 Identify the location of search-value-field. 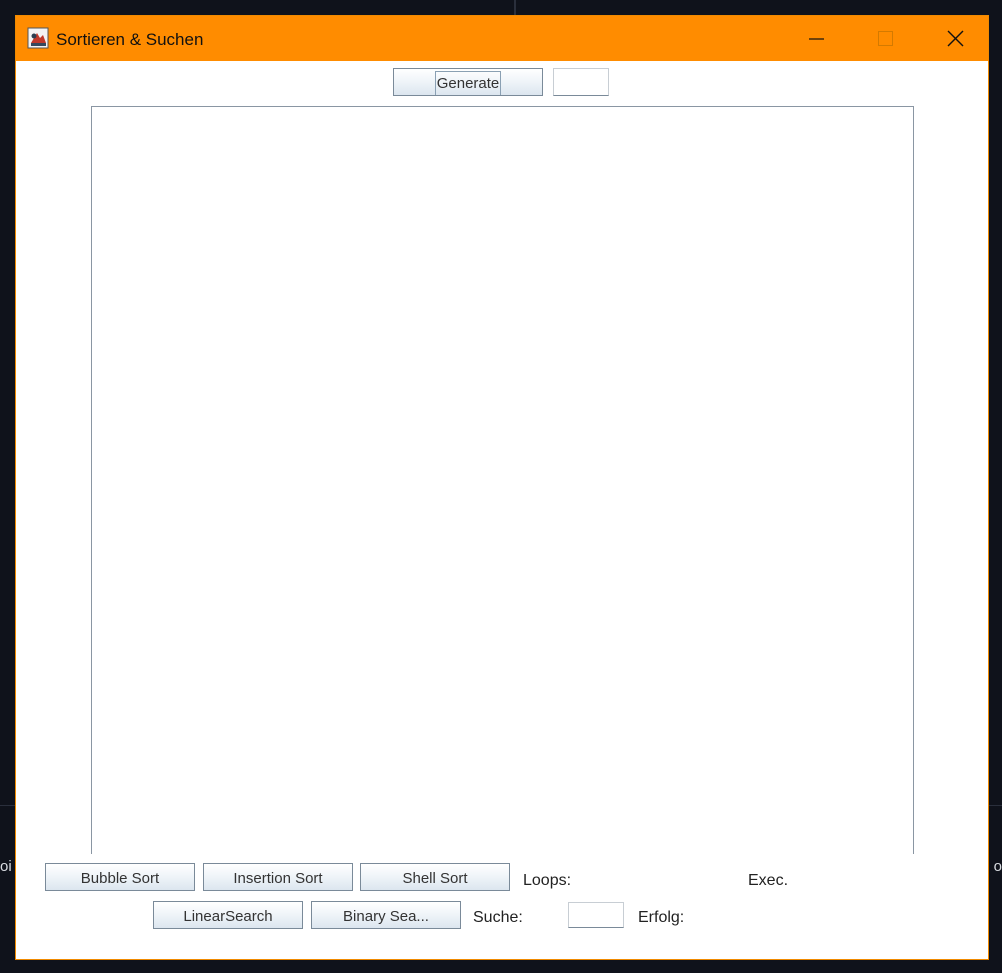
(596, 915).